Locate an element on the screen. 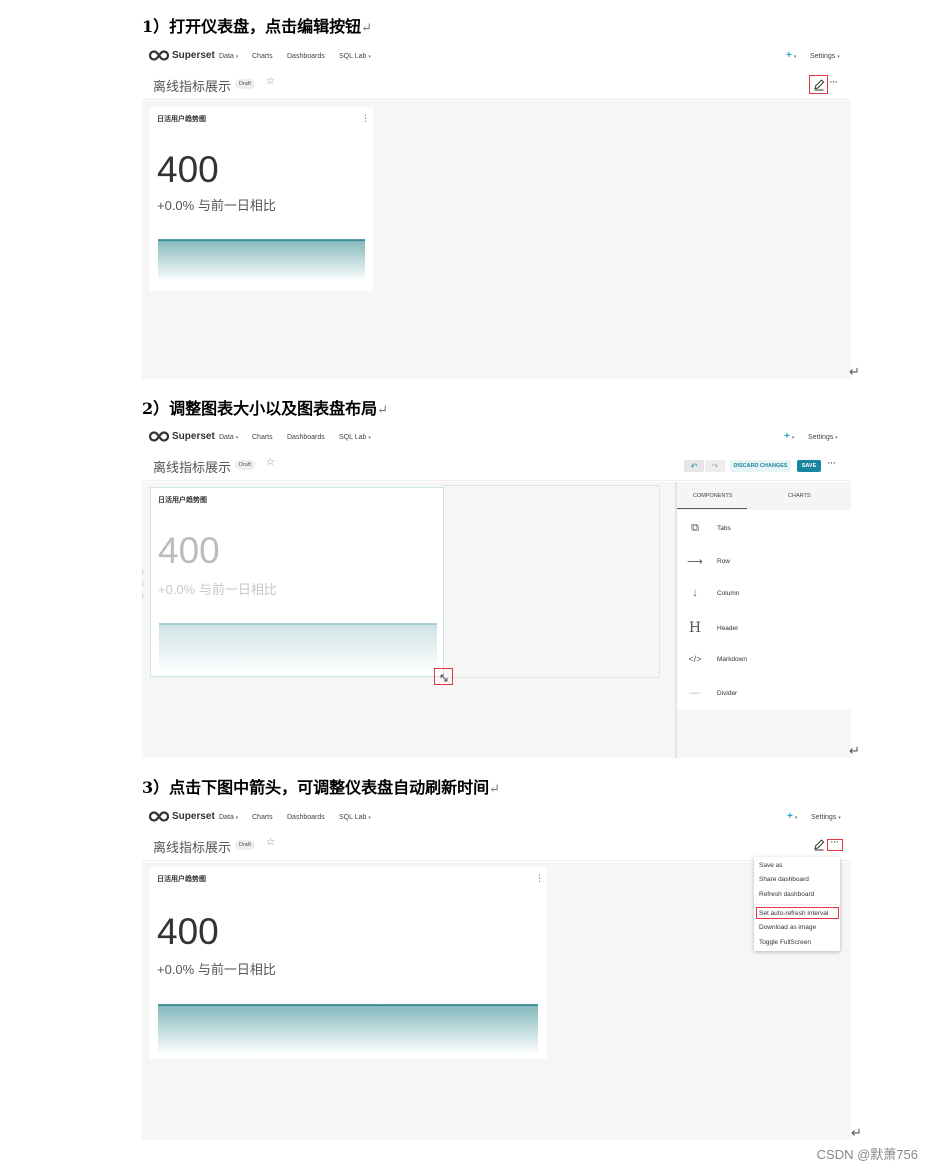 Image resolution: width=934 pixels, height=1169 pixels. component-divider: — Divider is located at coordinates (711, 693).